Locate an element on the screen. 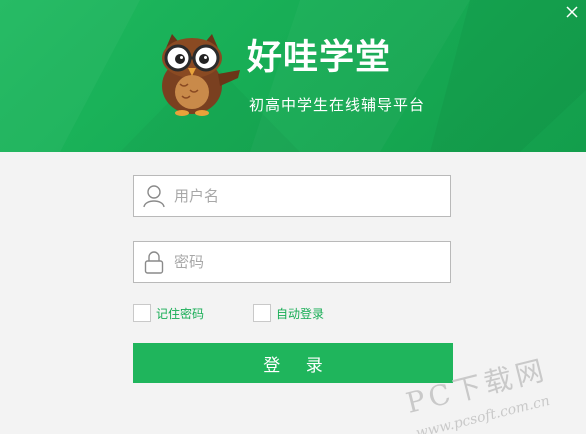 The height and width of the screenshot is (434, 586). username-field is located at coordinates (292, 196).